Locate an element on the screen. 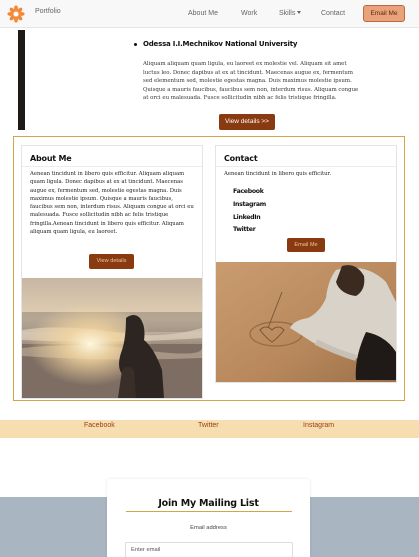 This screenshot has height=557, width=419. nav-skills-dropdown: Skills is located at coordinates (290, 13).